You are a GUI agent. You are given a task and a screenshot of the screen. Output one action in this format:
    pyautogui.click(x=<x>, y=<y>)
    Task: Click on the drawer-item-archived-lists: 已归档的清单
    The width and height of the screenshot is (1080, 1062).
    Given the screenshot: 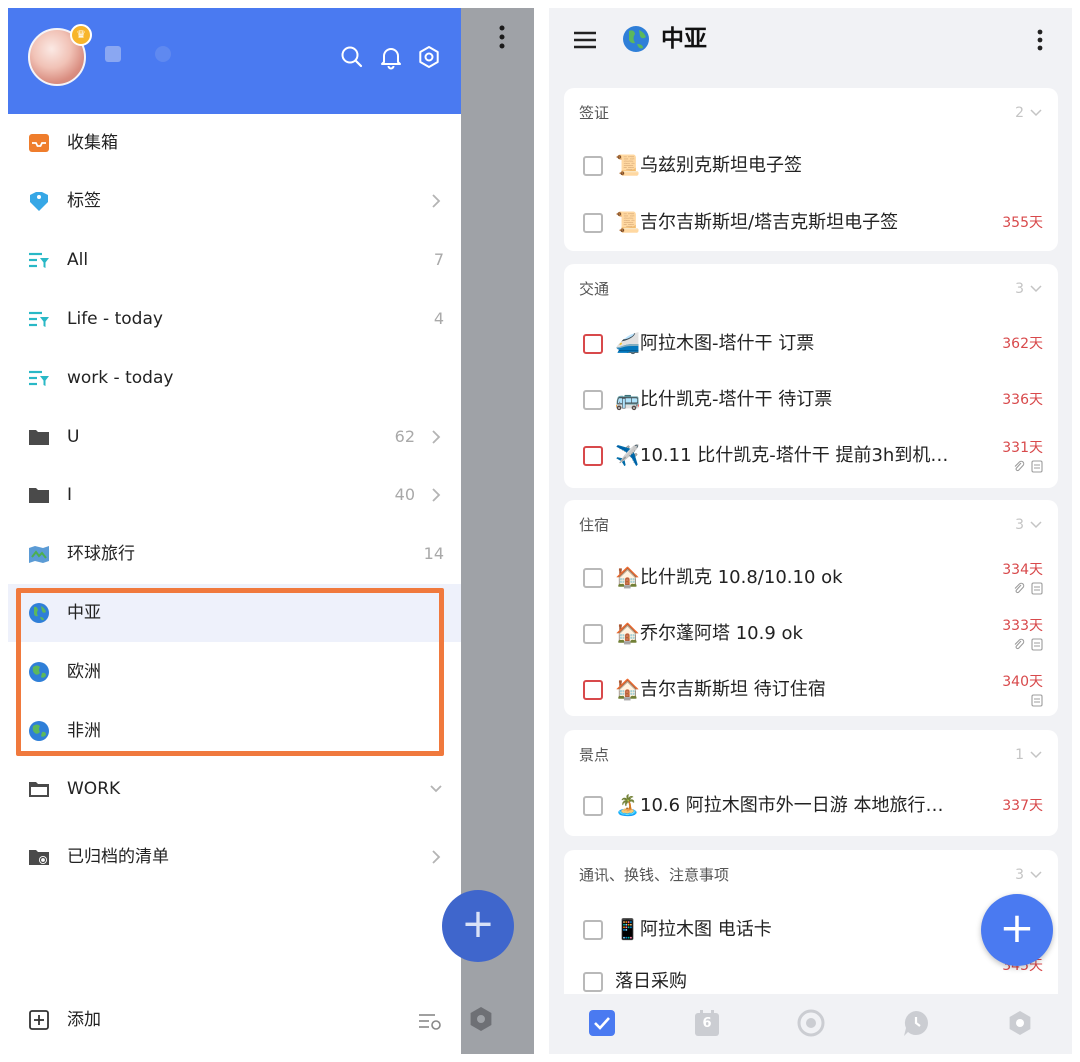 What is the action you would take?
    pyautogui.click(x=234, y=857)
    